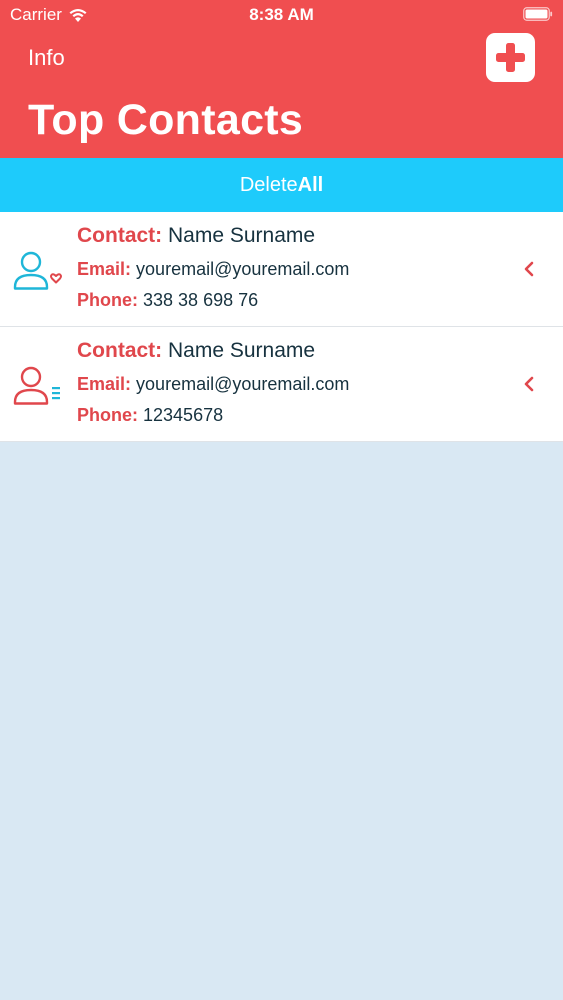  Describe the element at coordinates (36, 385) in the screenshot. I see `user-list-icon` at that location.